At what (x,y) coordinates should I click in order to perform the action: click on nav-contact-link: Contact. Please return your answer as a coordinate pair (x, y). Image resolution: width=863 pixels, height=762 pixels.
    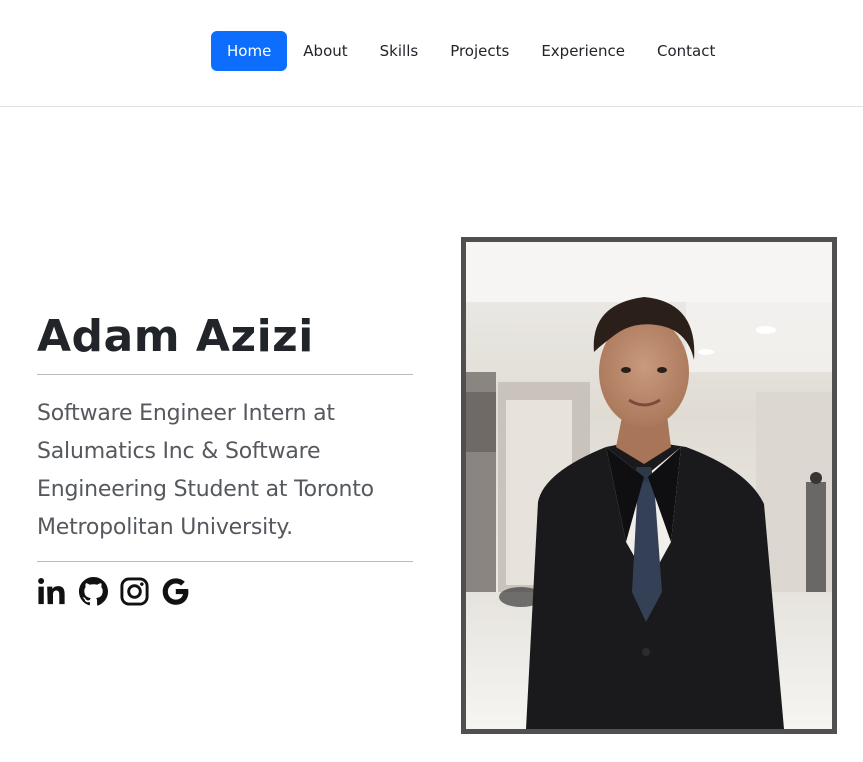
    Looking at the image, I should click on (686, 51).